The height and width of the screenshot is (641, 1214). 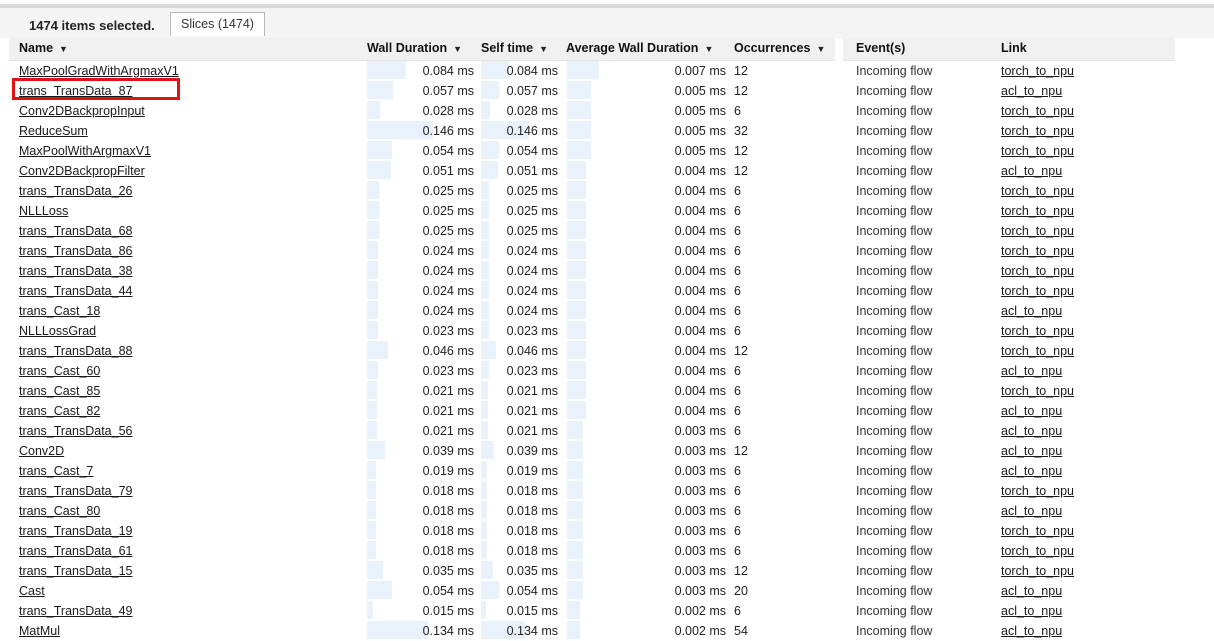 What do you see at coordinates (56, 471) in the screenshot?
I see `slice-name-link: trans_Cast_7` at bounding box center [56, 471].